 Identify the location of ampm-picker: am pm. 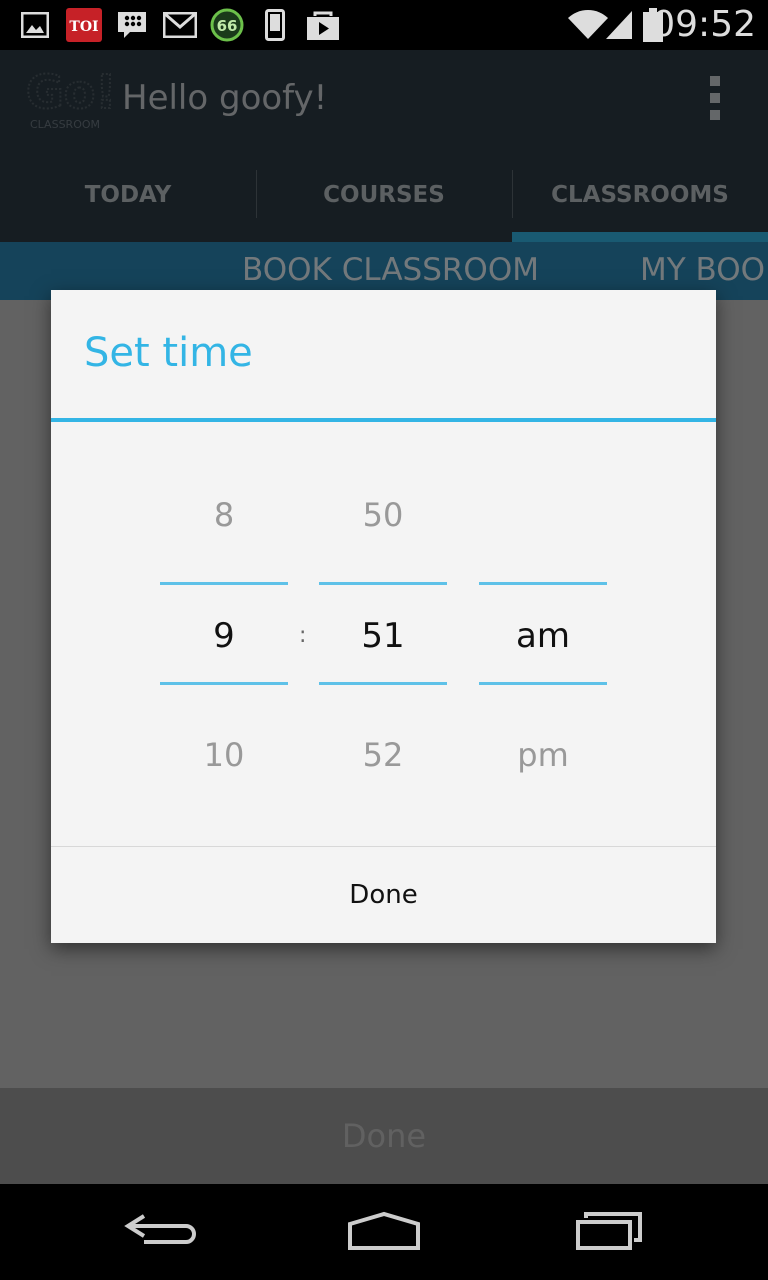
(543, 568).